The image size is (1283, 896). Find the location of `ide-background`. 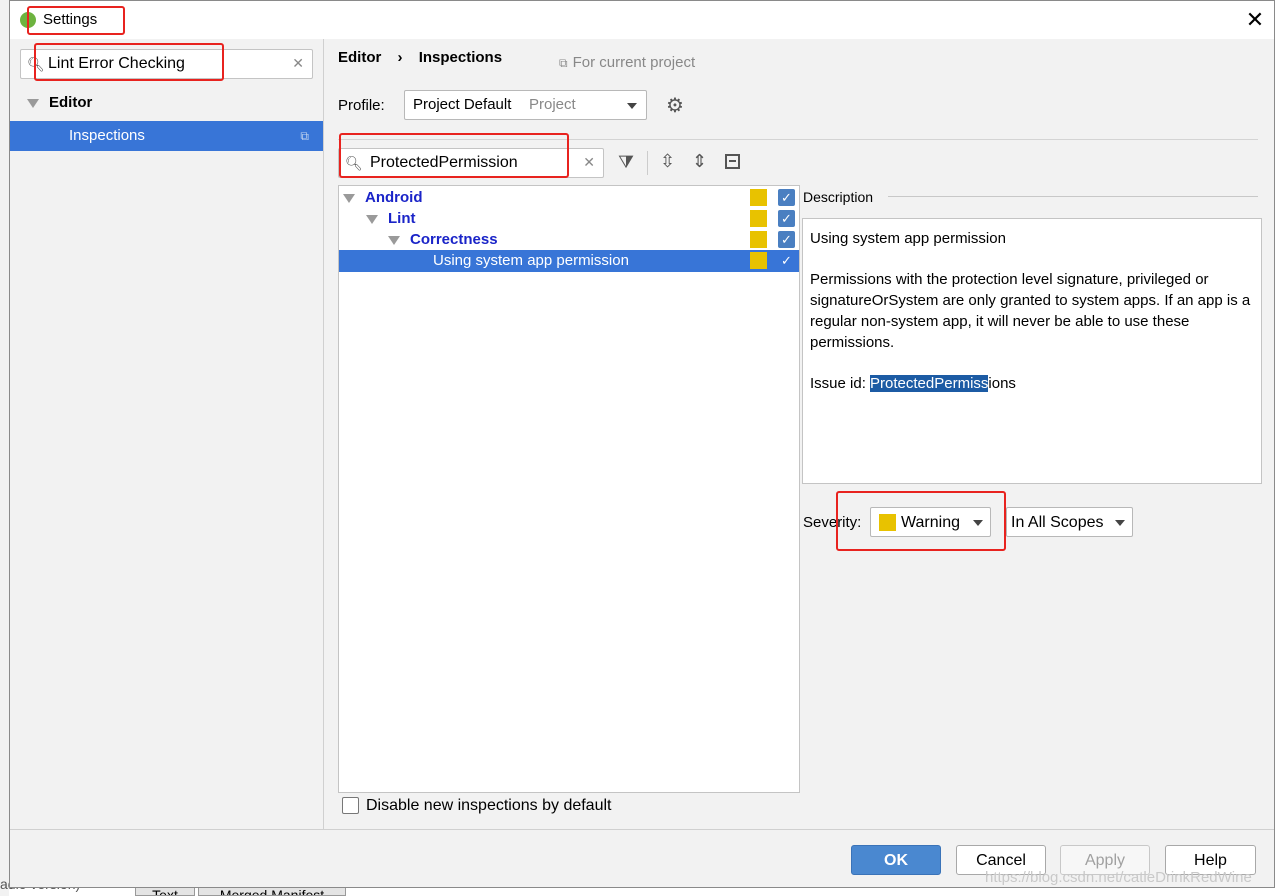

ide-background is located at coordinates (4, 448).